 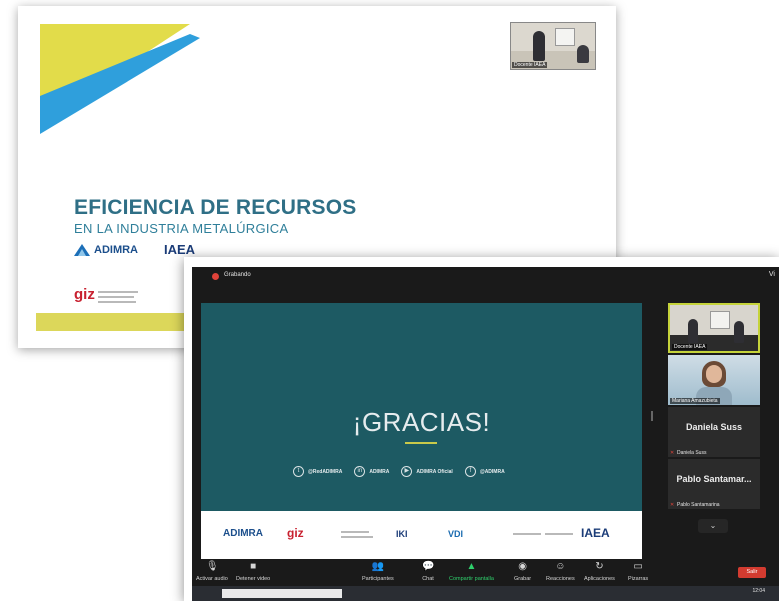 What do you see at coordinates (485, 277) in the screenshot?
I see `meeting-top-bar: Grabando Vi` at bounding box center [485, 277].